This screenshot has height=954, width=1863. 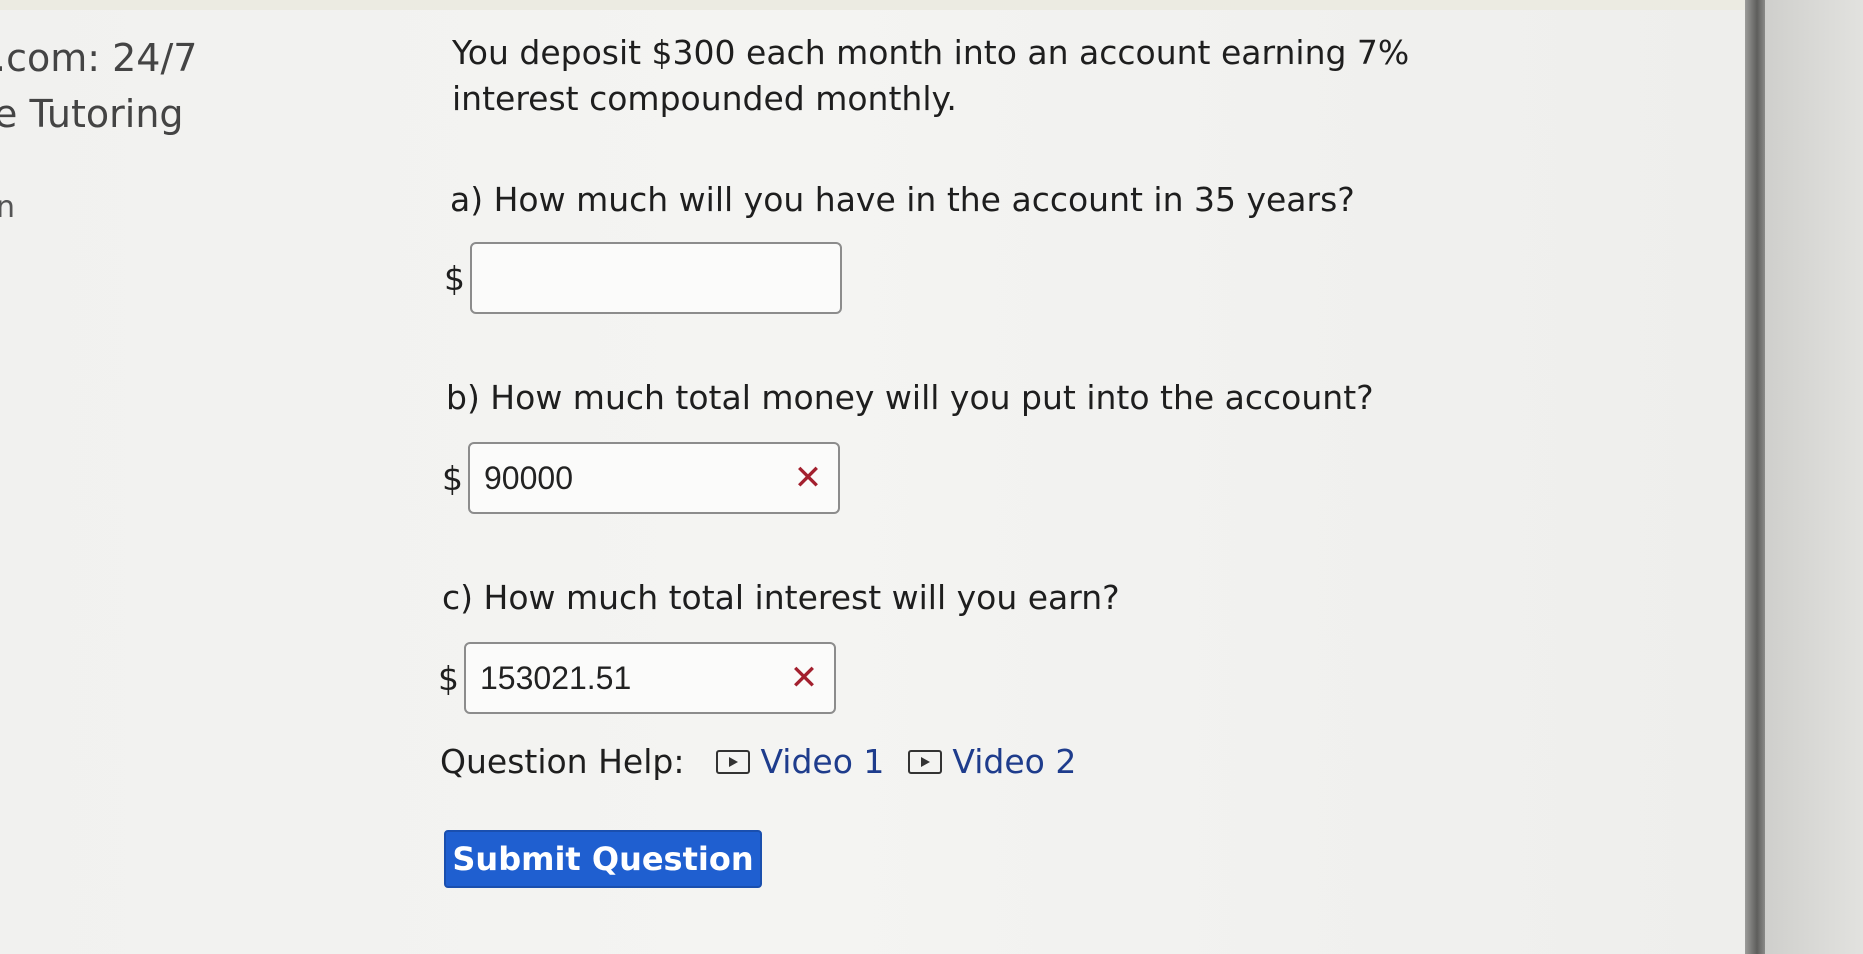 I want to click on submit-question-button: Submit Question, so click(x=603, y=859).